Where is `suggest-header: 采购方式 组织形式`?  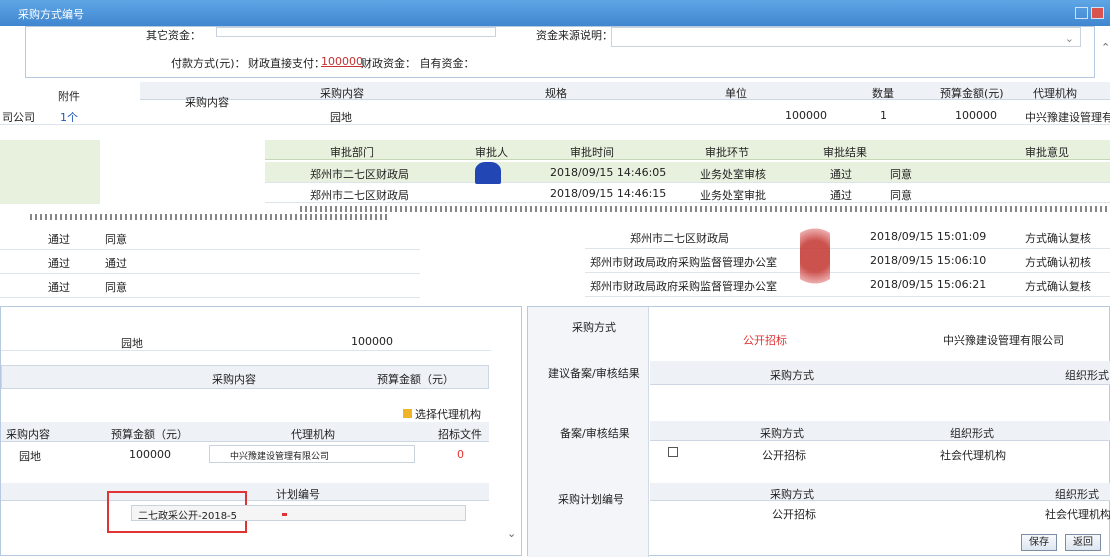 suggest-header: 采购方式 组织形式 is located at coordinates (880, 373).